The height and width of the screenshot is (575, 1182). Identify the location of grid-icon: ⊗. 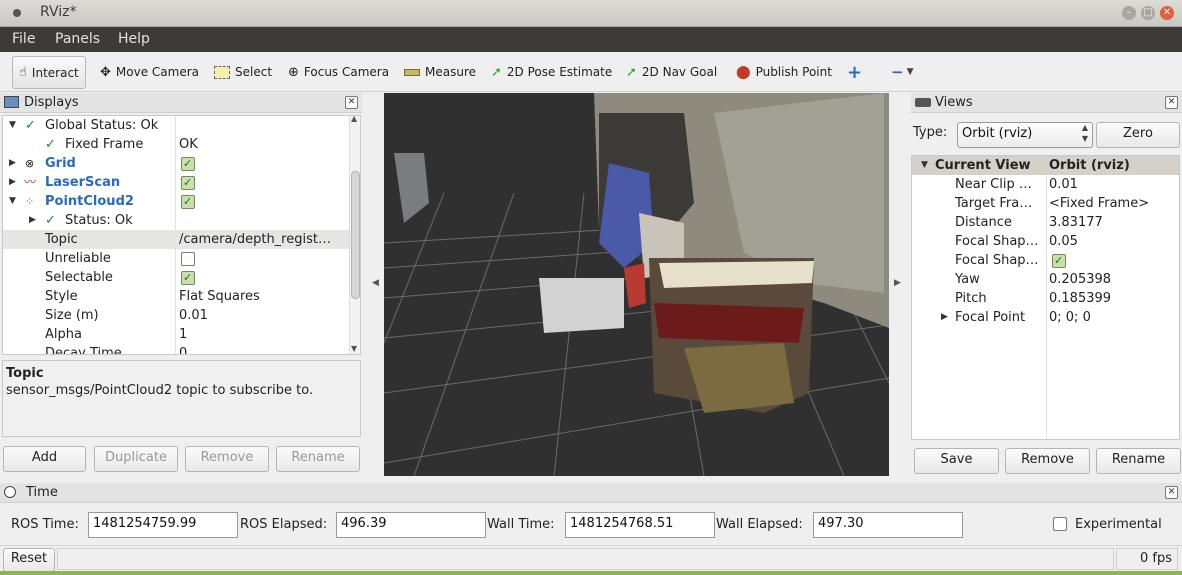
(30, 163).